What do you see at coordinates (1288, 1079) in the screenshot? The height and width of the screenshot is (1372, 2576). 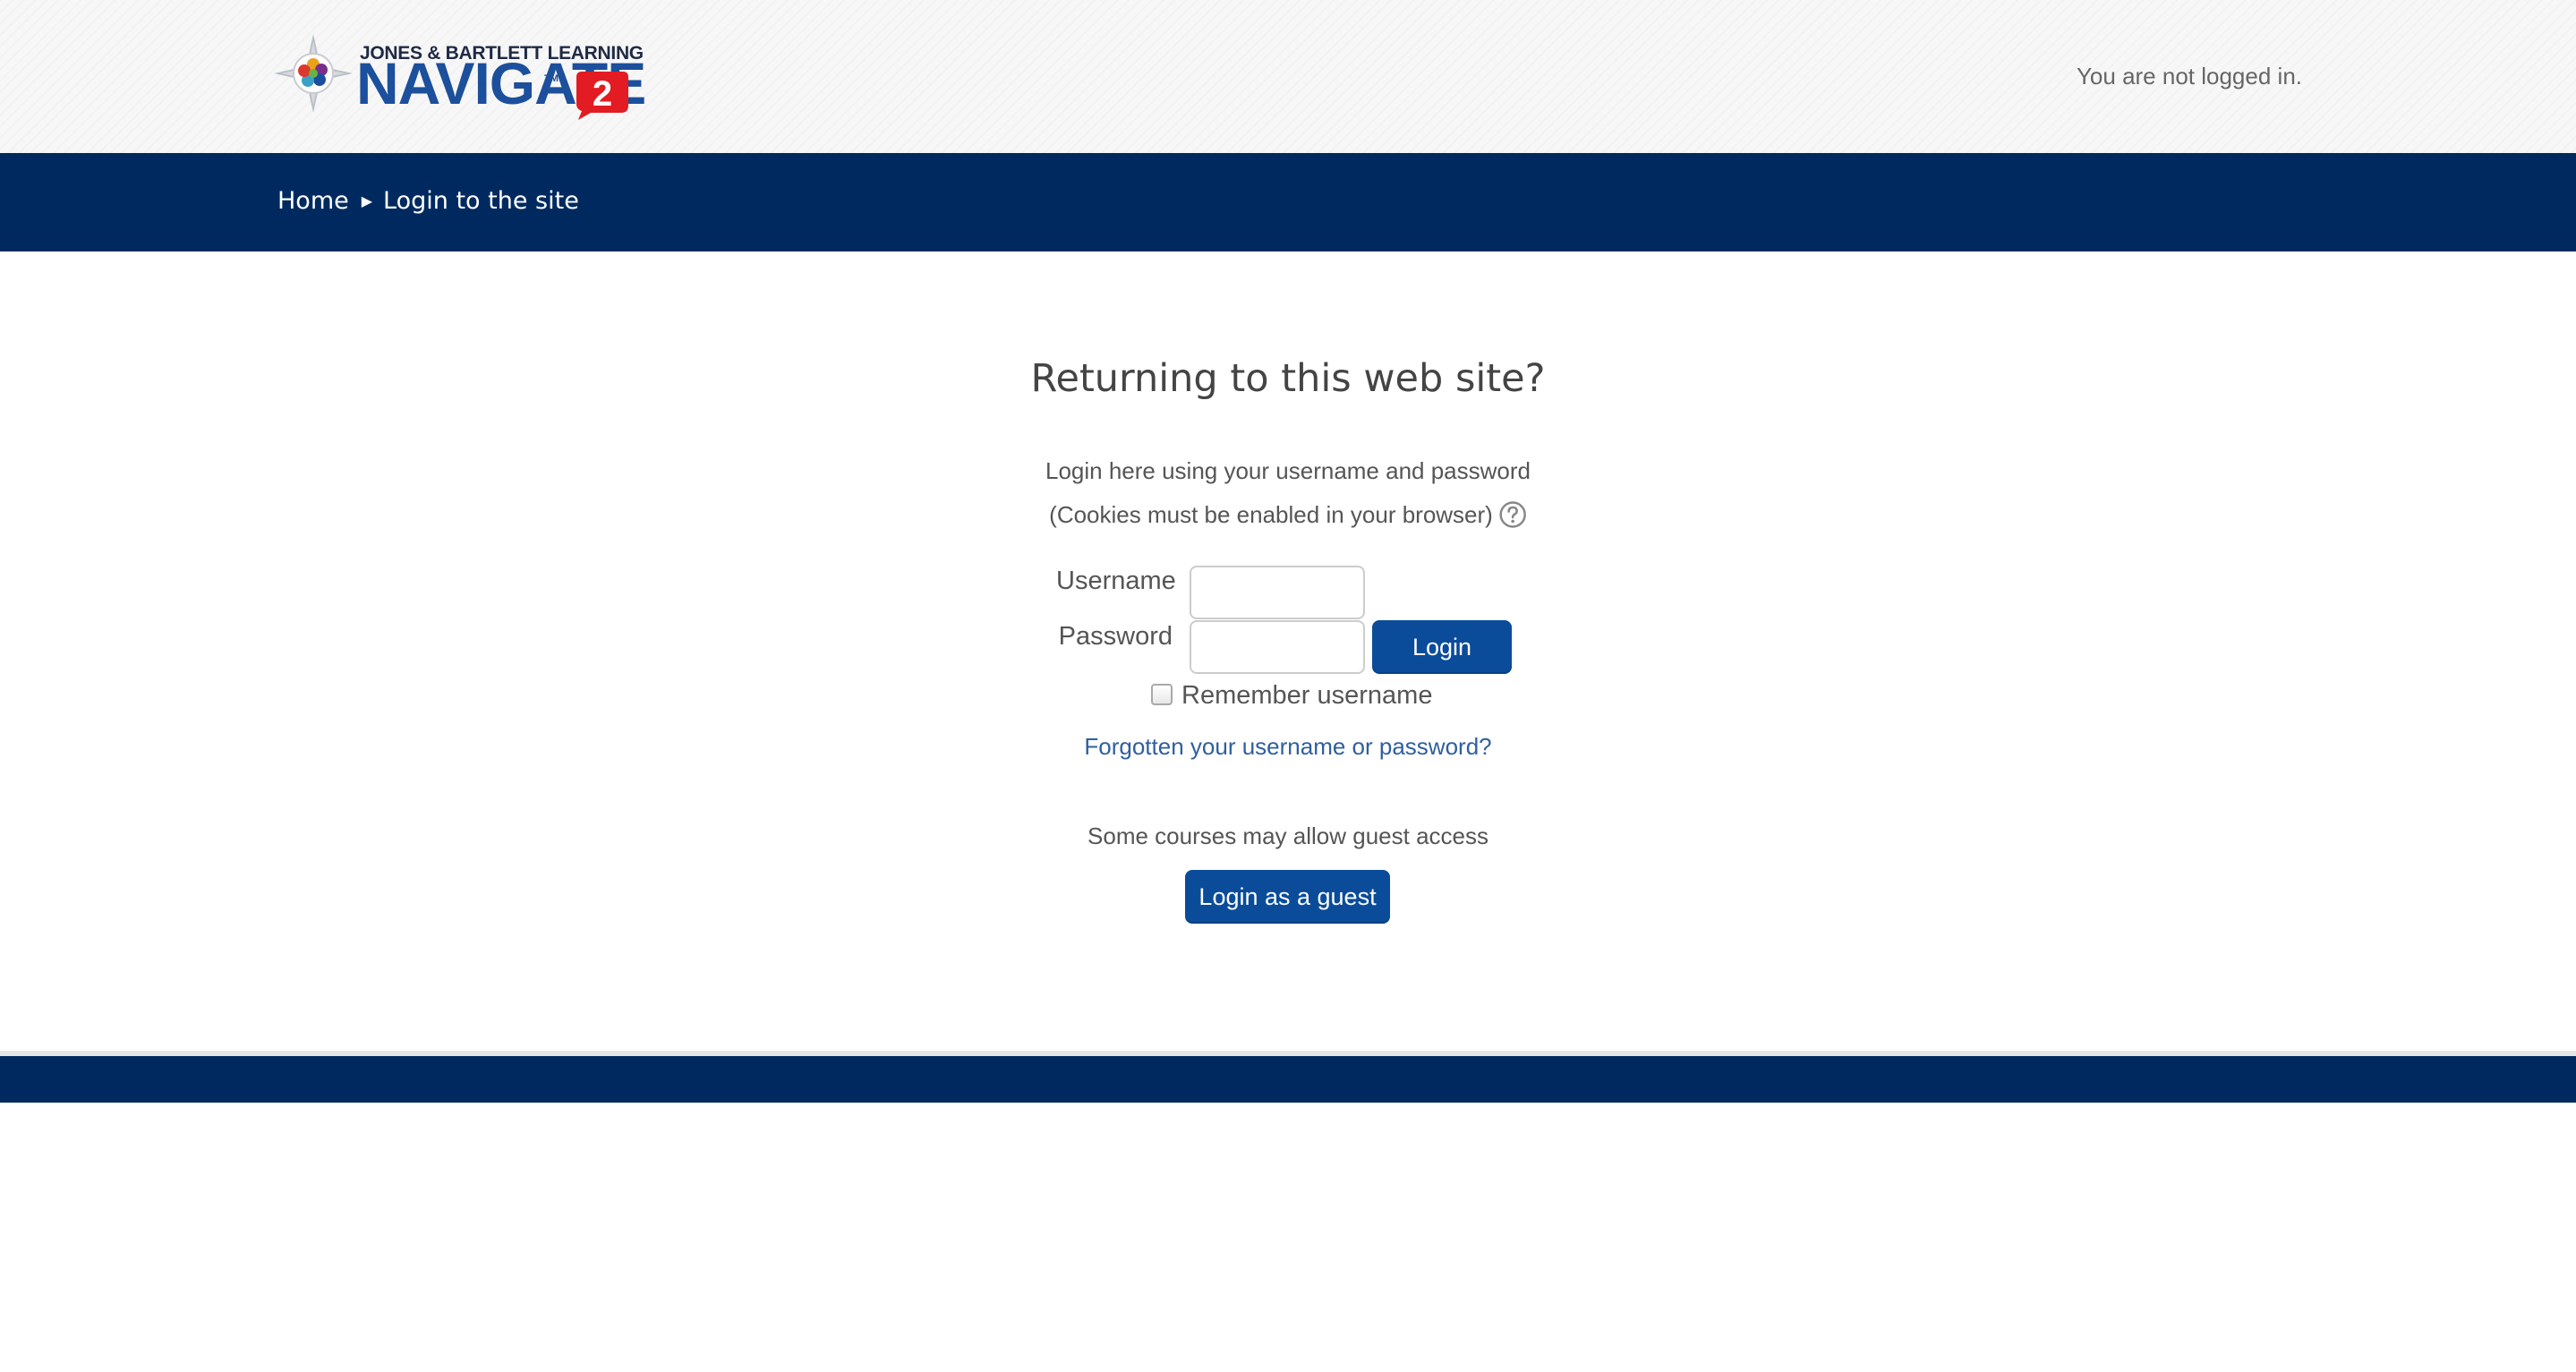 I see `site-footer` at bounding box center [1288, 1079].